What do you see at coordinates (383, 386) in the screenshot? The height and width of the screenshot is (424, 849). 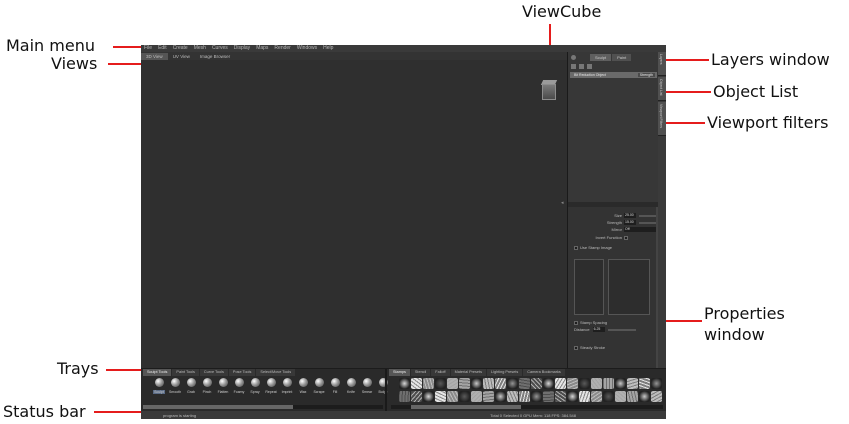 I see `tool-bulge: Bulge` at bounding box center [383, 386].